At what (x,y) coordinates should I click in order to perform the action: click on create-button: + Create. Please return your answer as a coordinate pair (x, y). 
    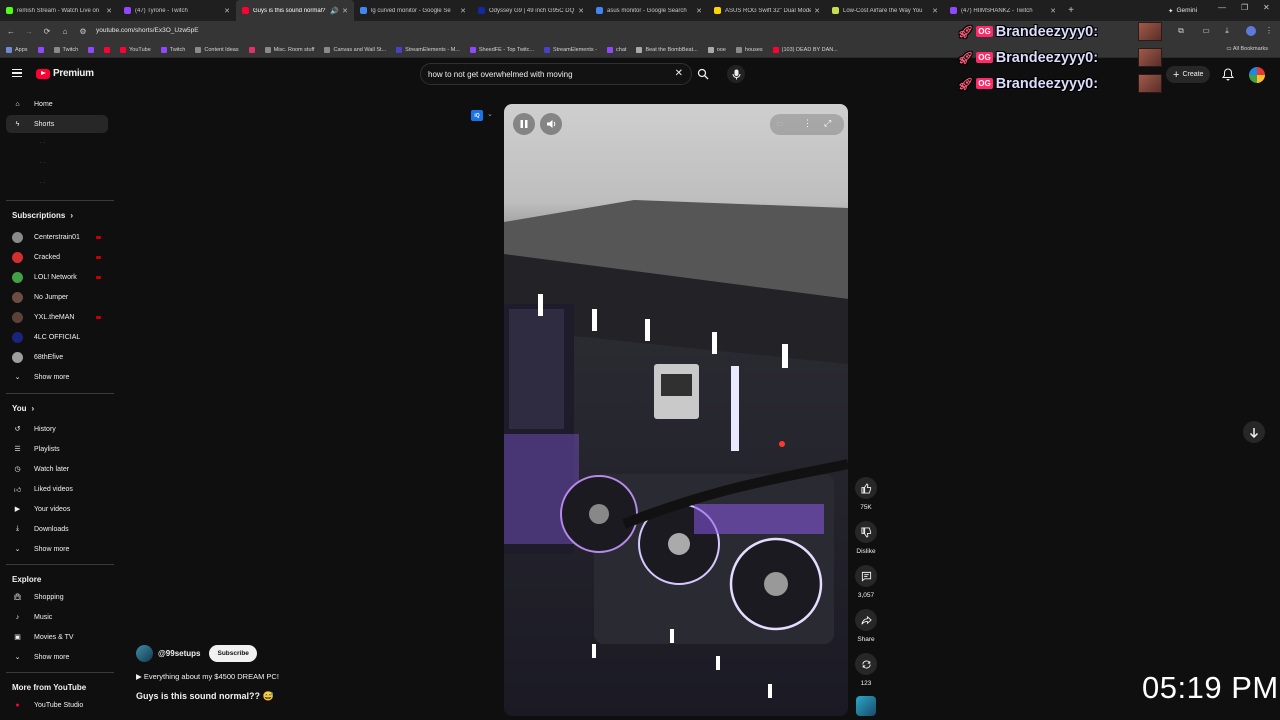
    Looking at the image, I should click on (1188, 74).